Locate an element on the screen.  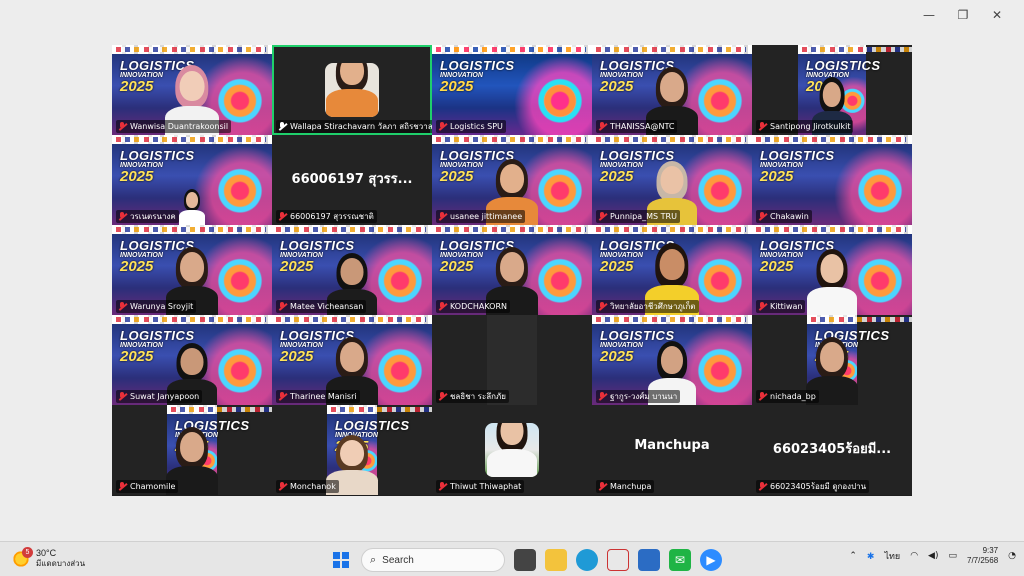
participant-tile: Wallapa Stirachavarn วัลภา สถิรชวาล is located at coordinates (352, 90).